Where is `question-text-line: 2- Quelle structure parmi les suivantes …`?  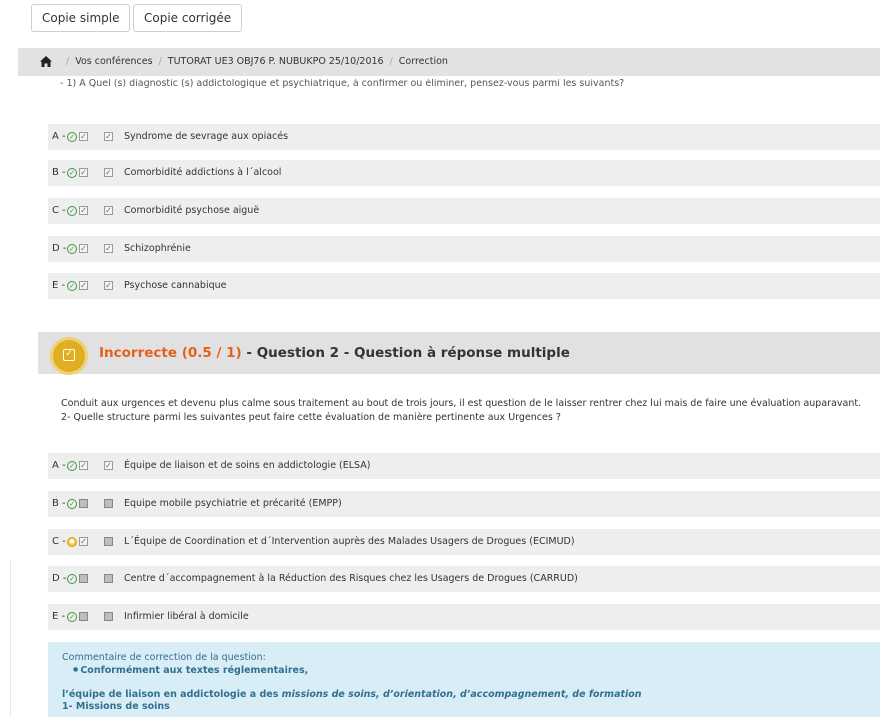
question-text-line: 2- Quelle structure parmi les suivantes … is located at coordinates (311, 417).